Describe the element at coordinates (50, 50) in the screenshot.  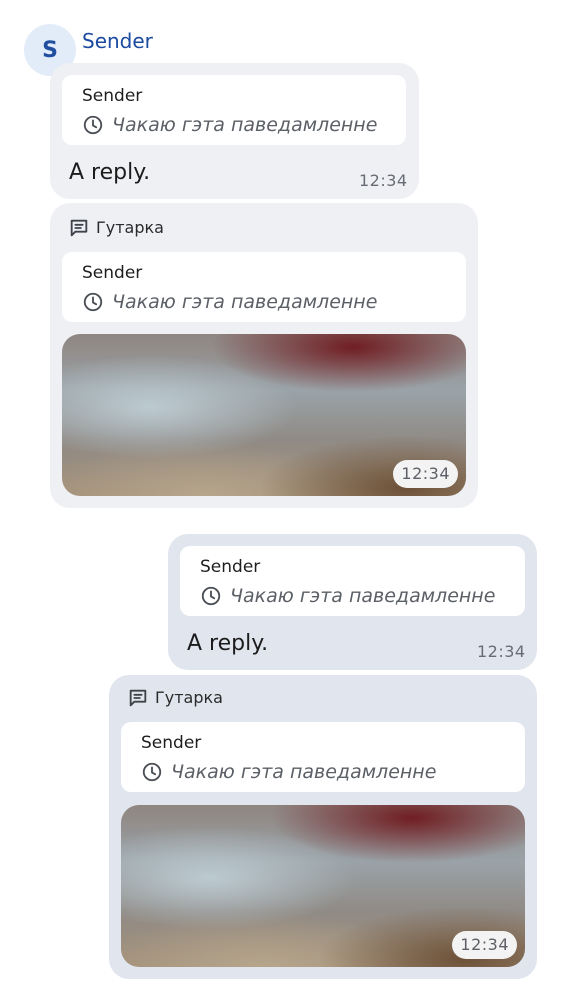
I see `avatar-initial: S` at that location.